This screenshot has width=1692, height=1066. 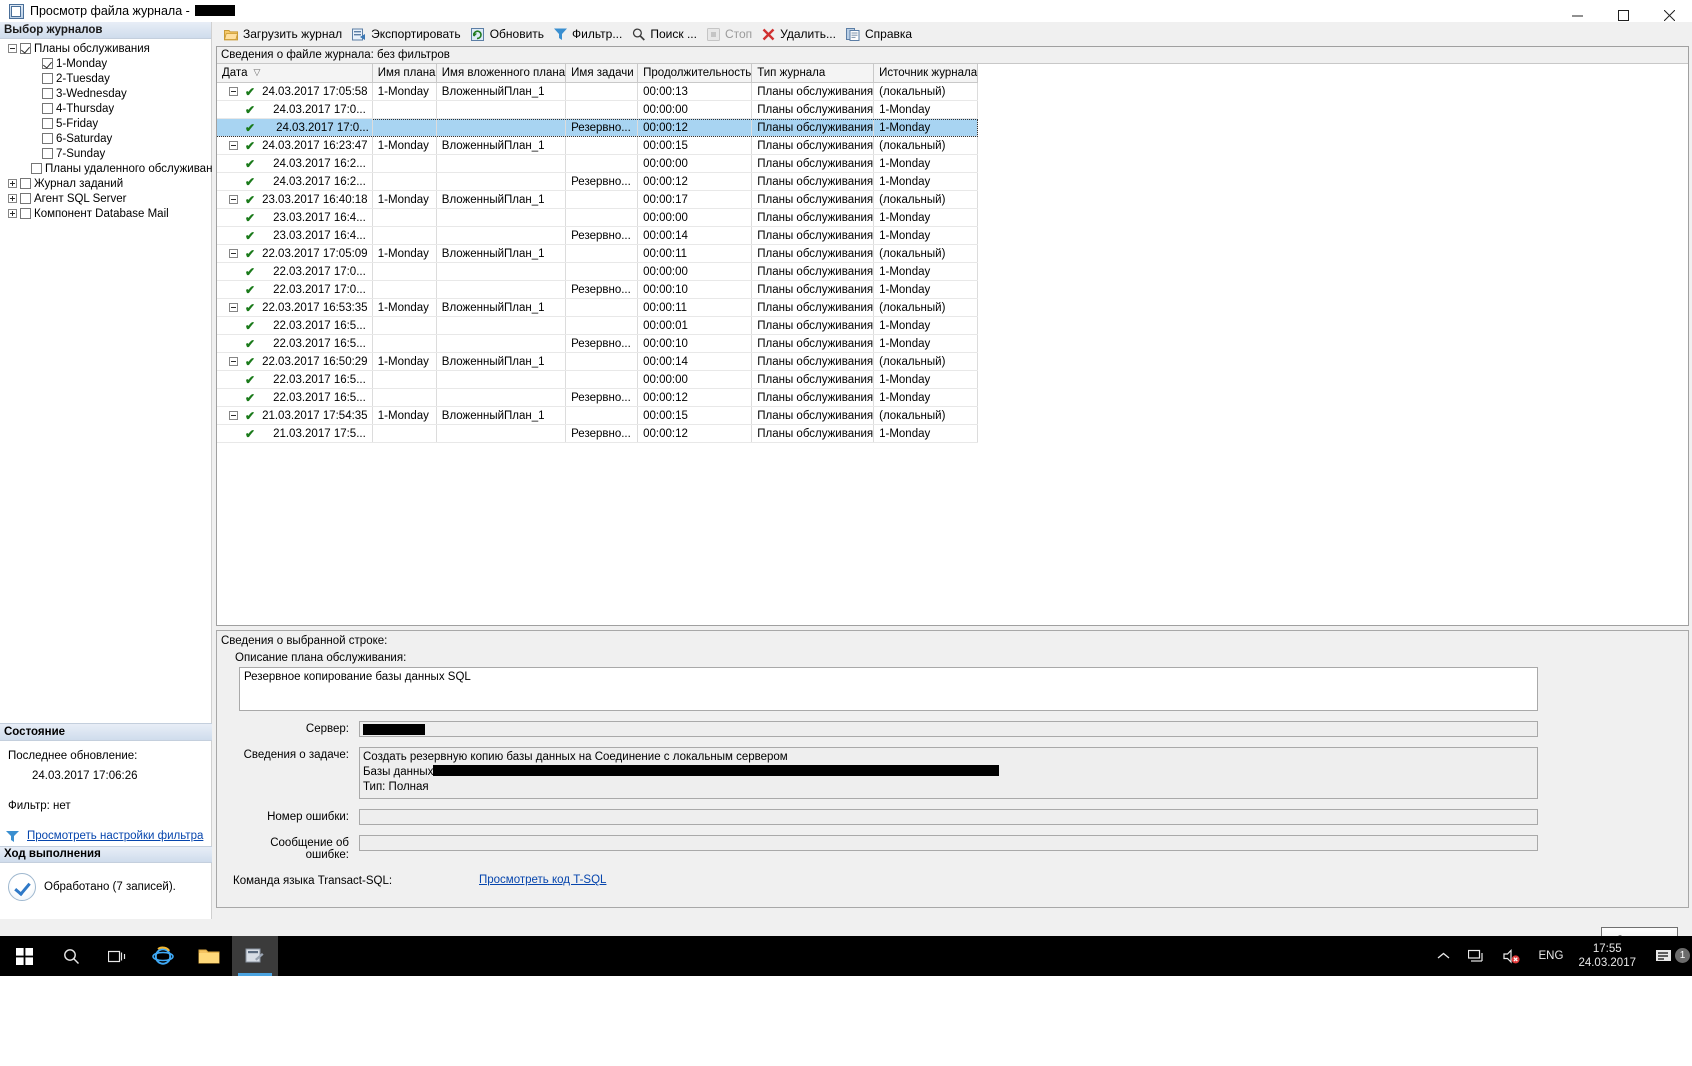 What do you see at coordinates (695, 307) in the screenshot?
I see `grid-cell-duration: 00:00:11` at bounding box center [695, 307].